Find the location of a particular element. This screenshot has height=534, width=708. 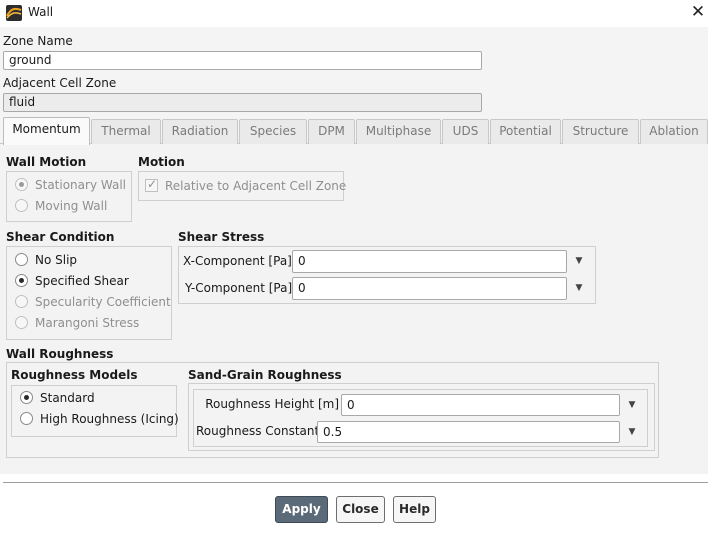

standard-radio is located at coordinates (26, 397).